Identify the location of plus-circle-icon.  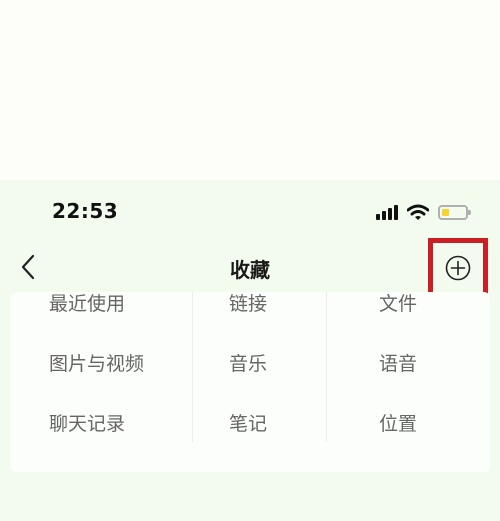
(458, 268).